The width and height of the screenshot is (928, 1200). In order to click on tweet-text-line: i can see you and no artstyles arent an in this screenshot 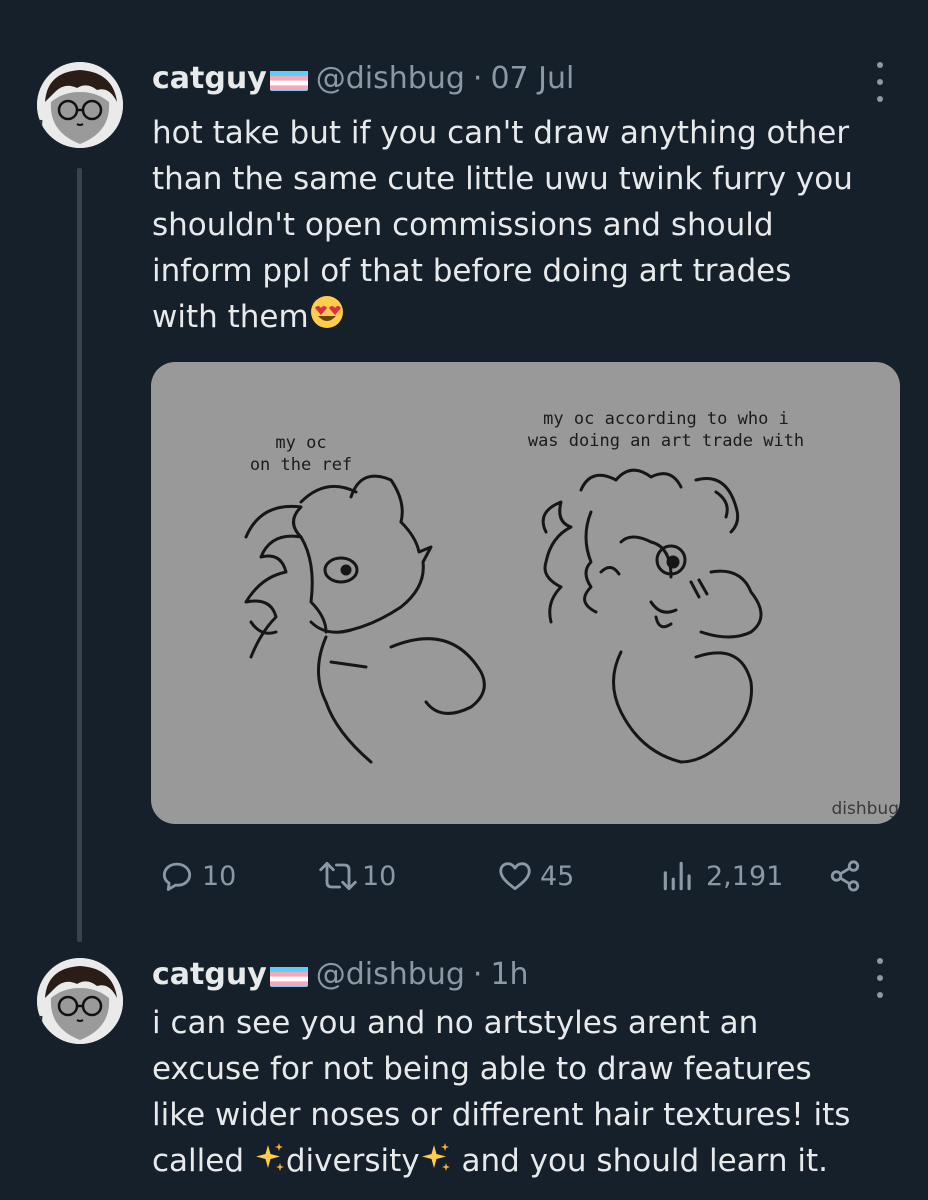, I will do `click(455, 1023)`.